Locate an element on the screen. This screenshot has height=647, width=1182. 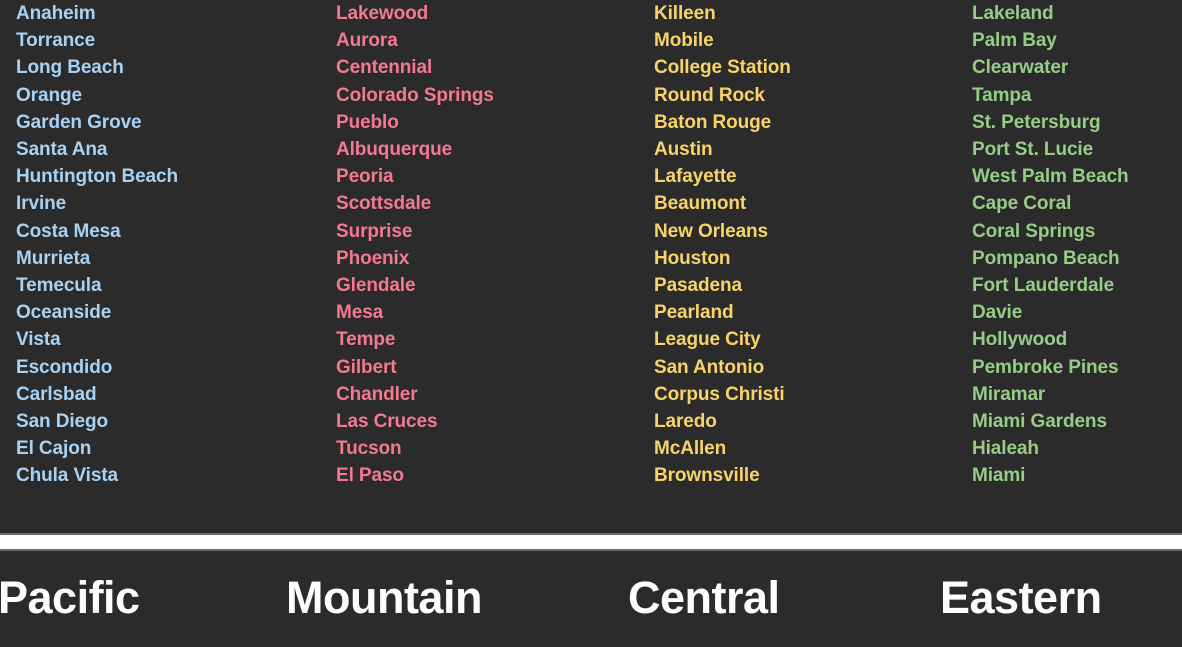
city-list-item: Vista is located at coordinates (166, 339).